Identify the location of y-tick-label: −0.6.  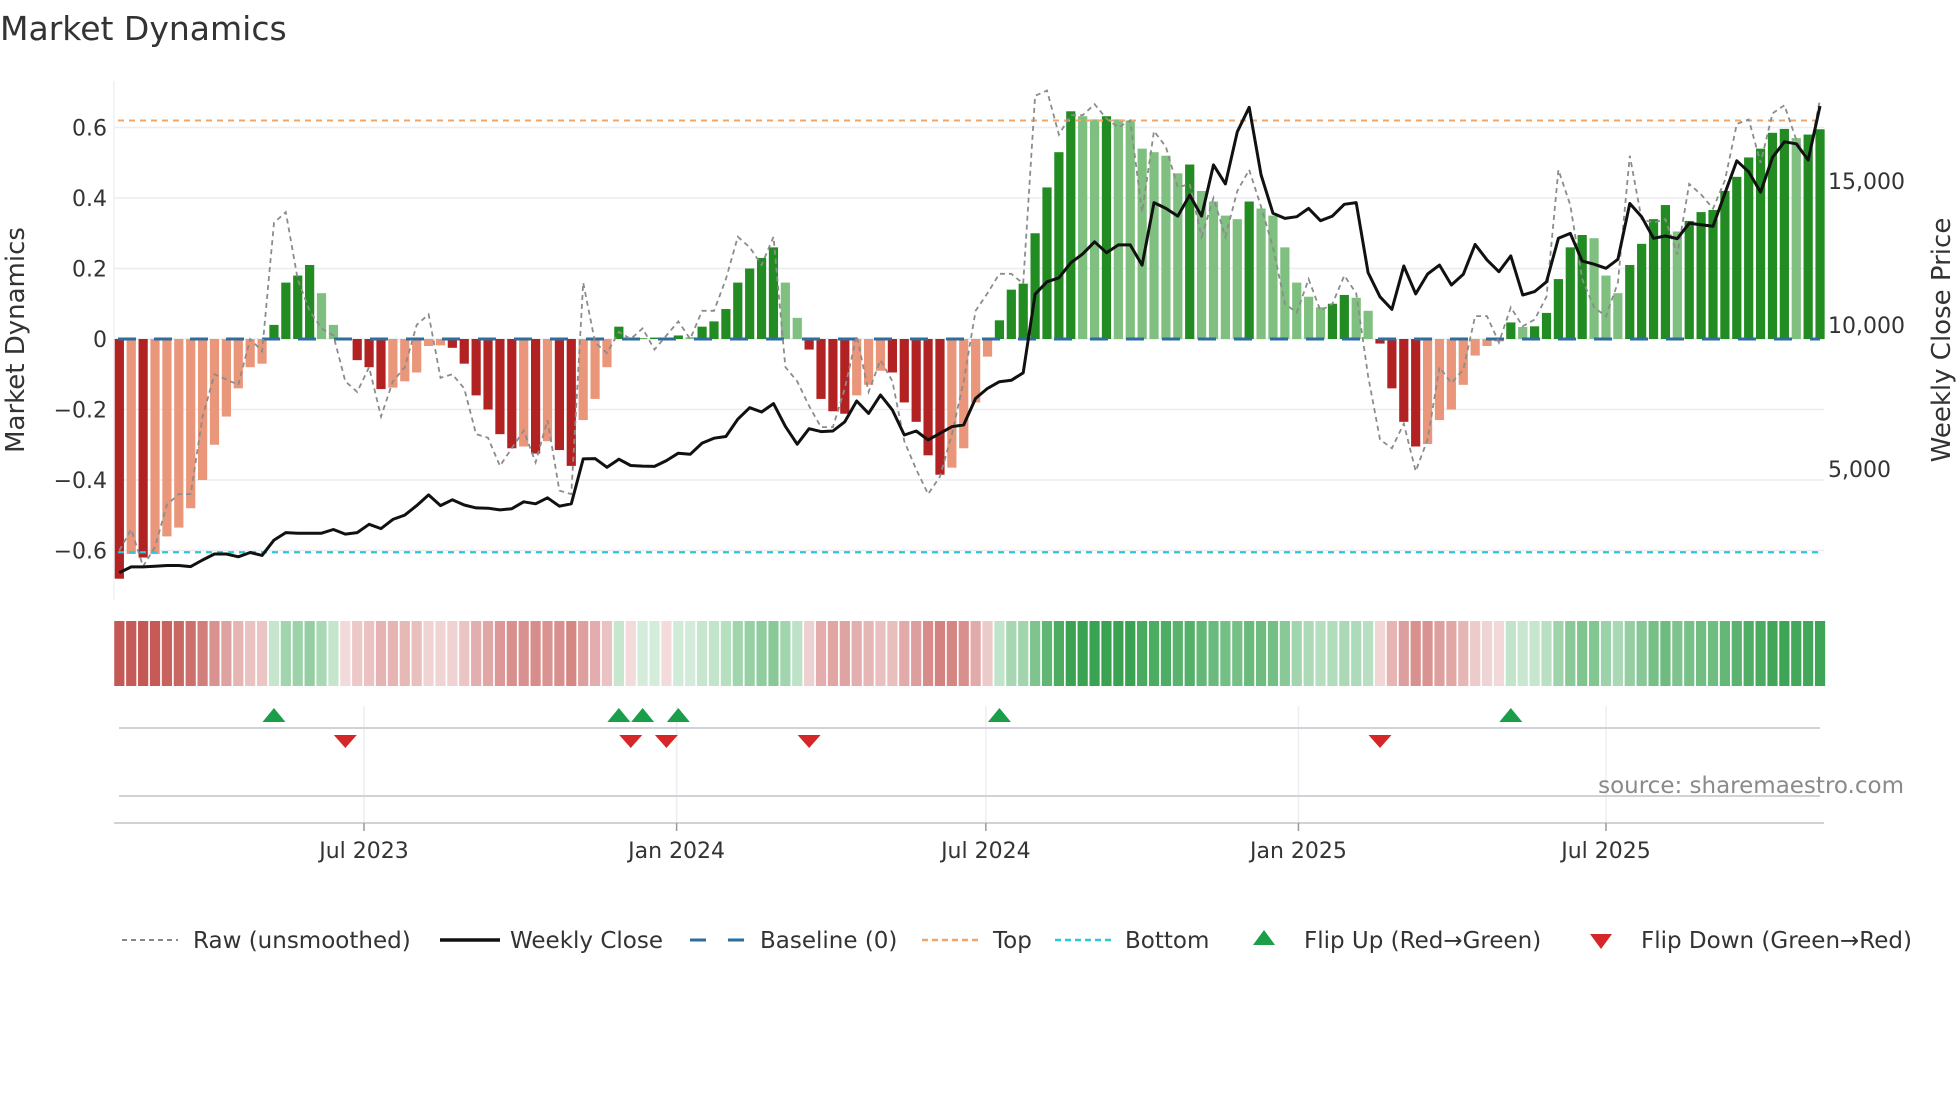
(80, 552).